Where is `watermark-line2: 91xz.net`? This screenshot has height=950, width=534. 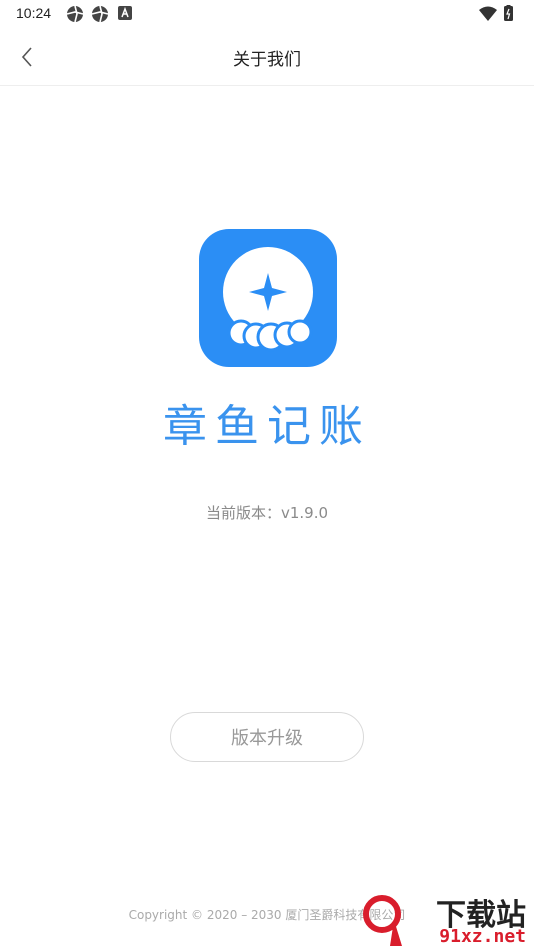 watermark-line2: 91xz.net is located at coordinates (482, 936).